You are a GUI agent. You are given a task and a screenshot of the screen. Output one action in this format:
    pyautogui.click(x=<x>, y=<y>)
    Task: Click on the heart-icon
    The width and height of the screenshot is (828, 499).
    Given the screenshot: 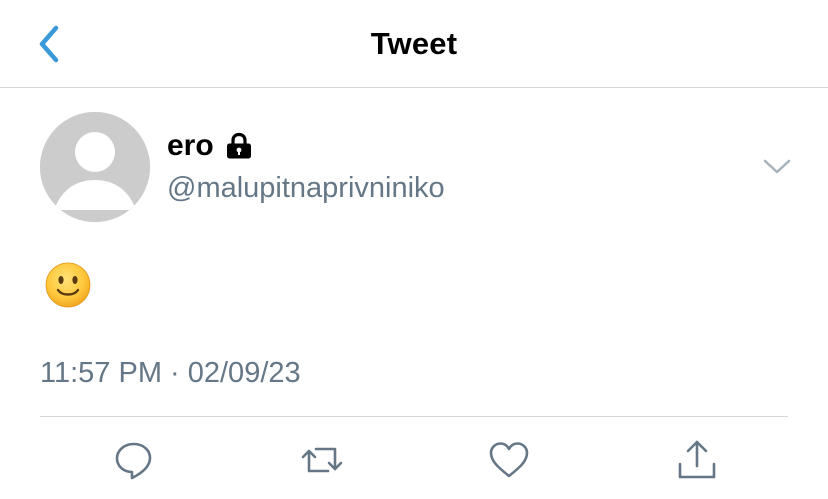 What is the action you would take?
    pyautogui.click(x=509, y=460)
    